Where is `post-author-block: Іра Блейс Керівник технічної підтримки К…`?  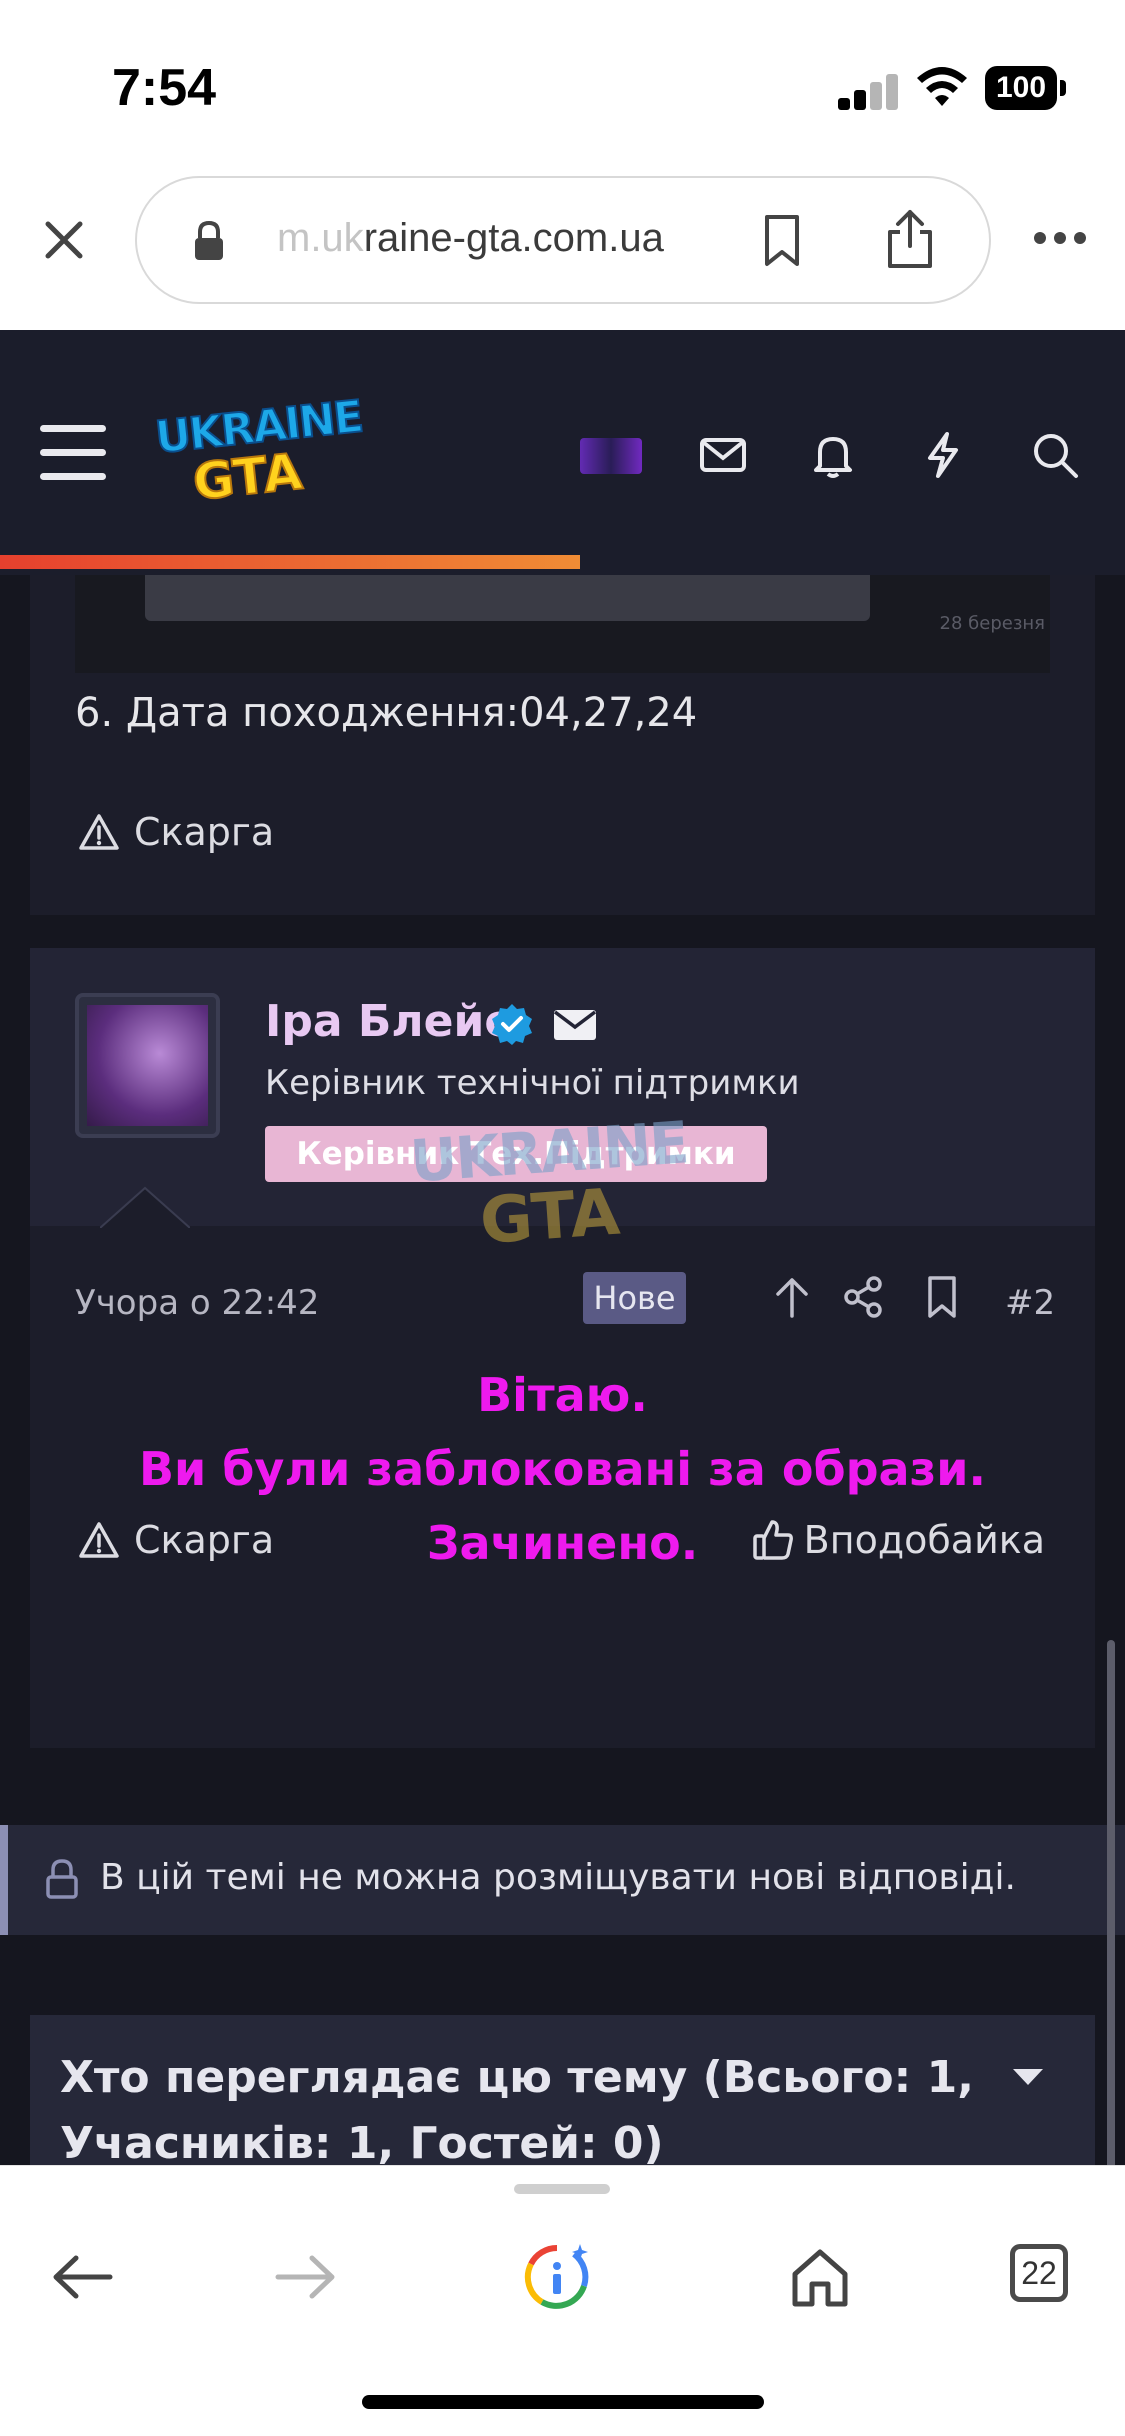 post-author-block: Іра Блейс Керівник технічної підтримки К… is located at coordinates (562, 1088).